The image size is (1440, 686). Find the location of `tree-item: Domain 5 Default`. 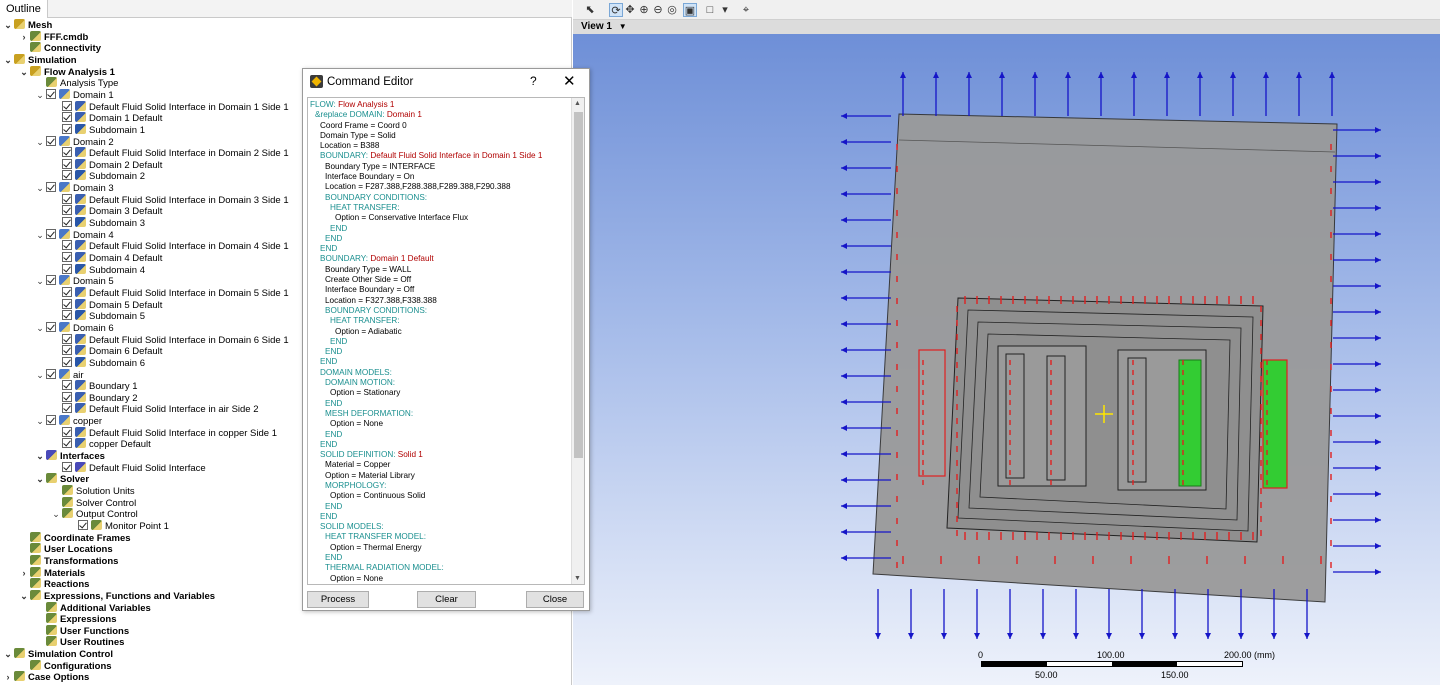

tree-item: Domain 5 Default is located at coordinates (106, 304).